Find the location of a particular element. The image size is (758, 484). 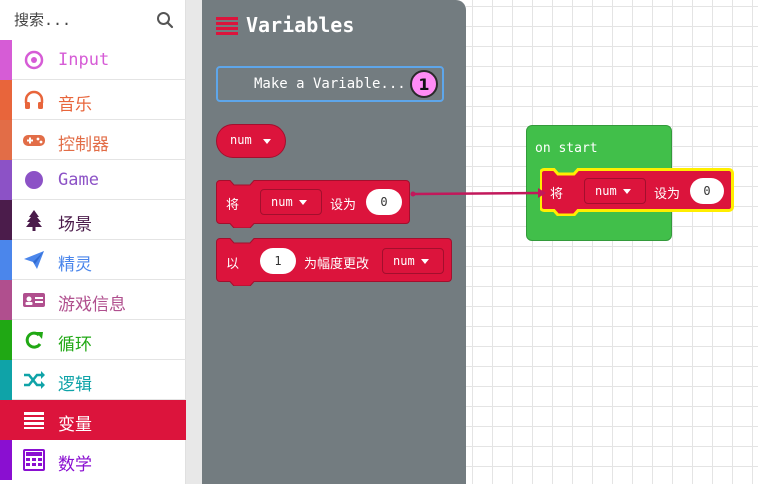

category-music: 音乐 is located at coordinates (93, 100).